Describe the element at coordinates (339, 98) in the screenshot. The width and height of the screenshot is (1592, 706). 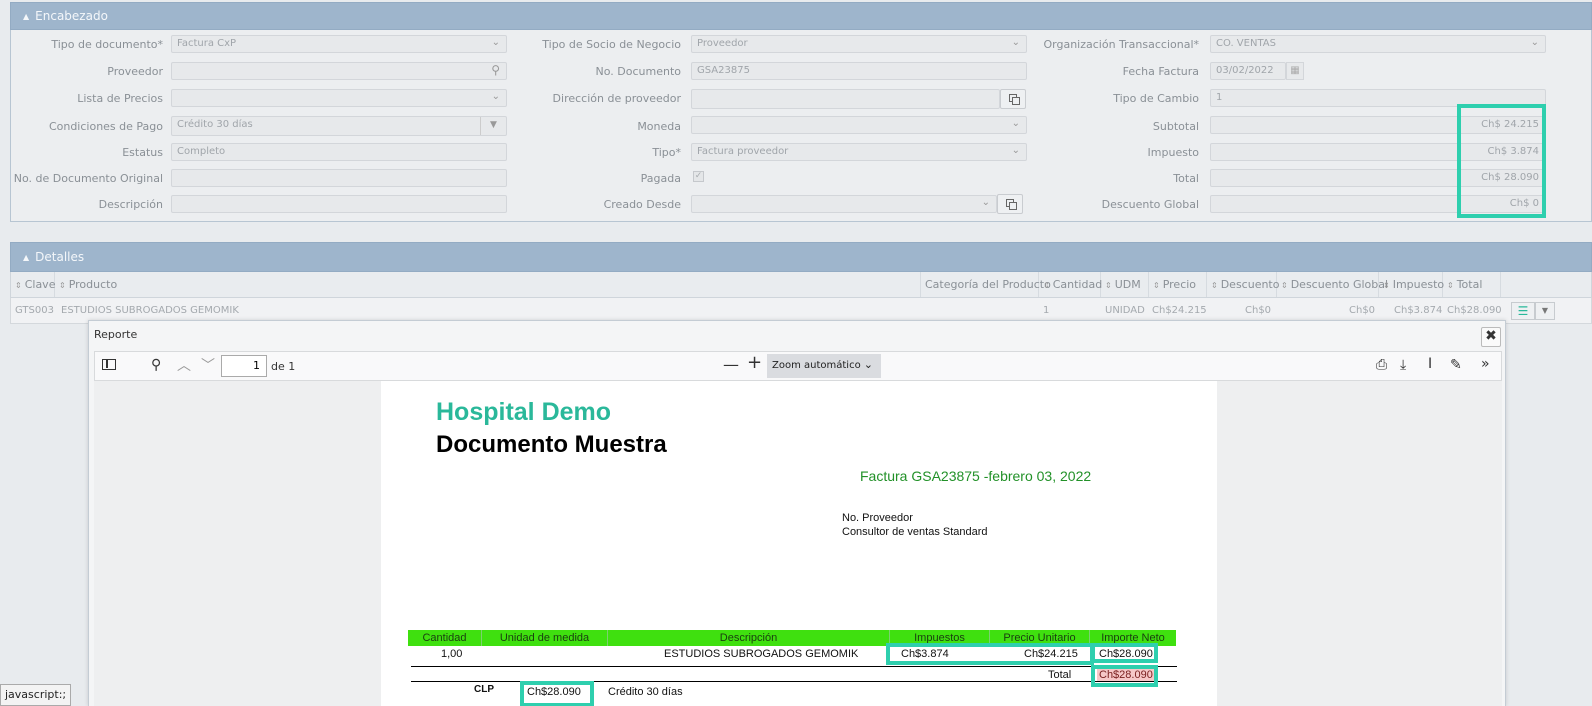
I see `lista-precios-select: ⌄` at that location.